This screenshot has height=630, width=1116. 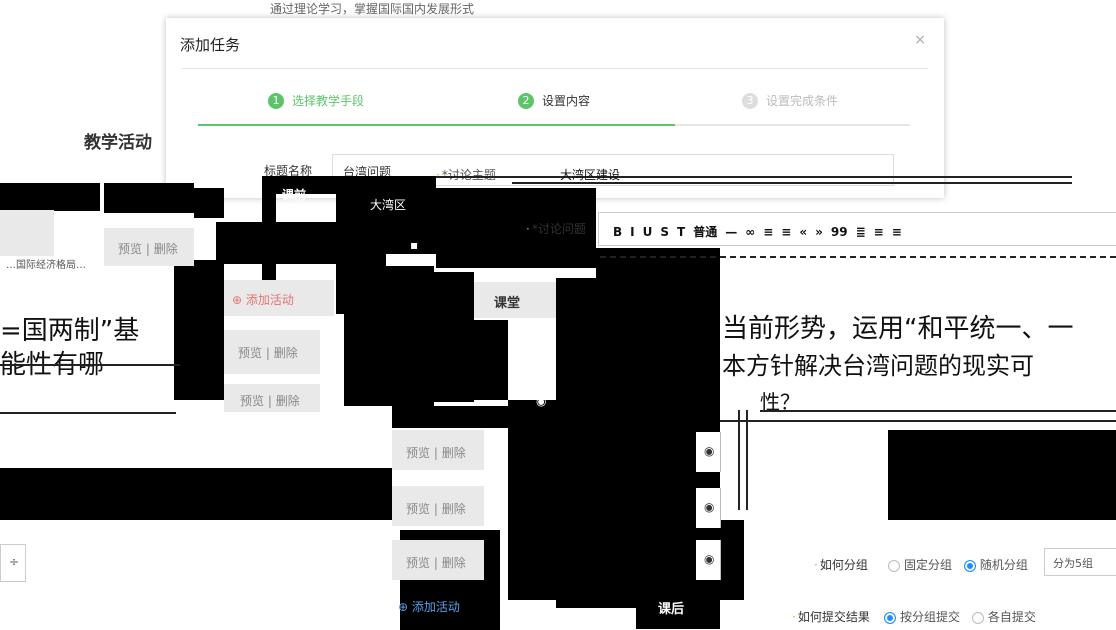 What do you see at coordinates (681, 232) in the screenshot?
I see `toolbar-button: T` at bounding box center [681, 232].